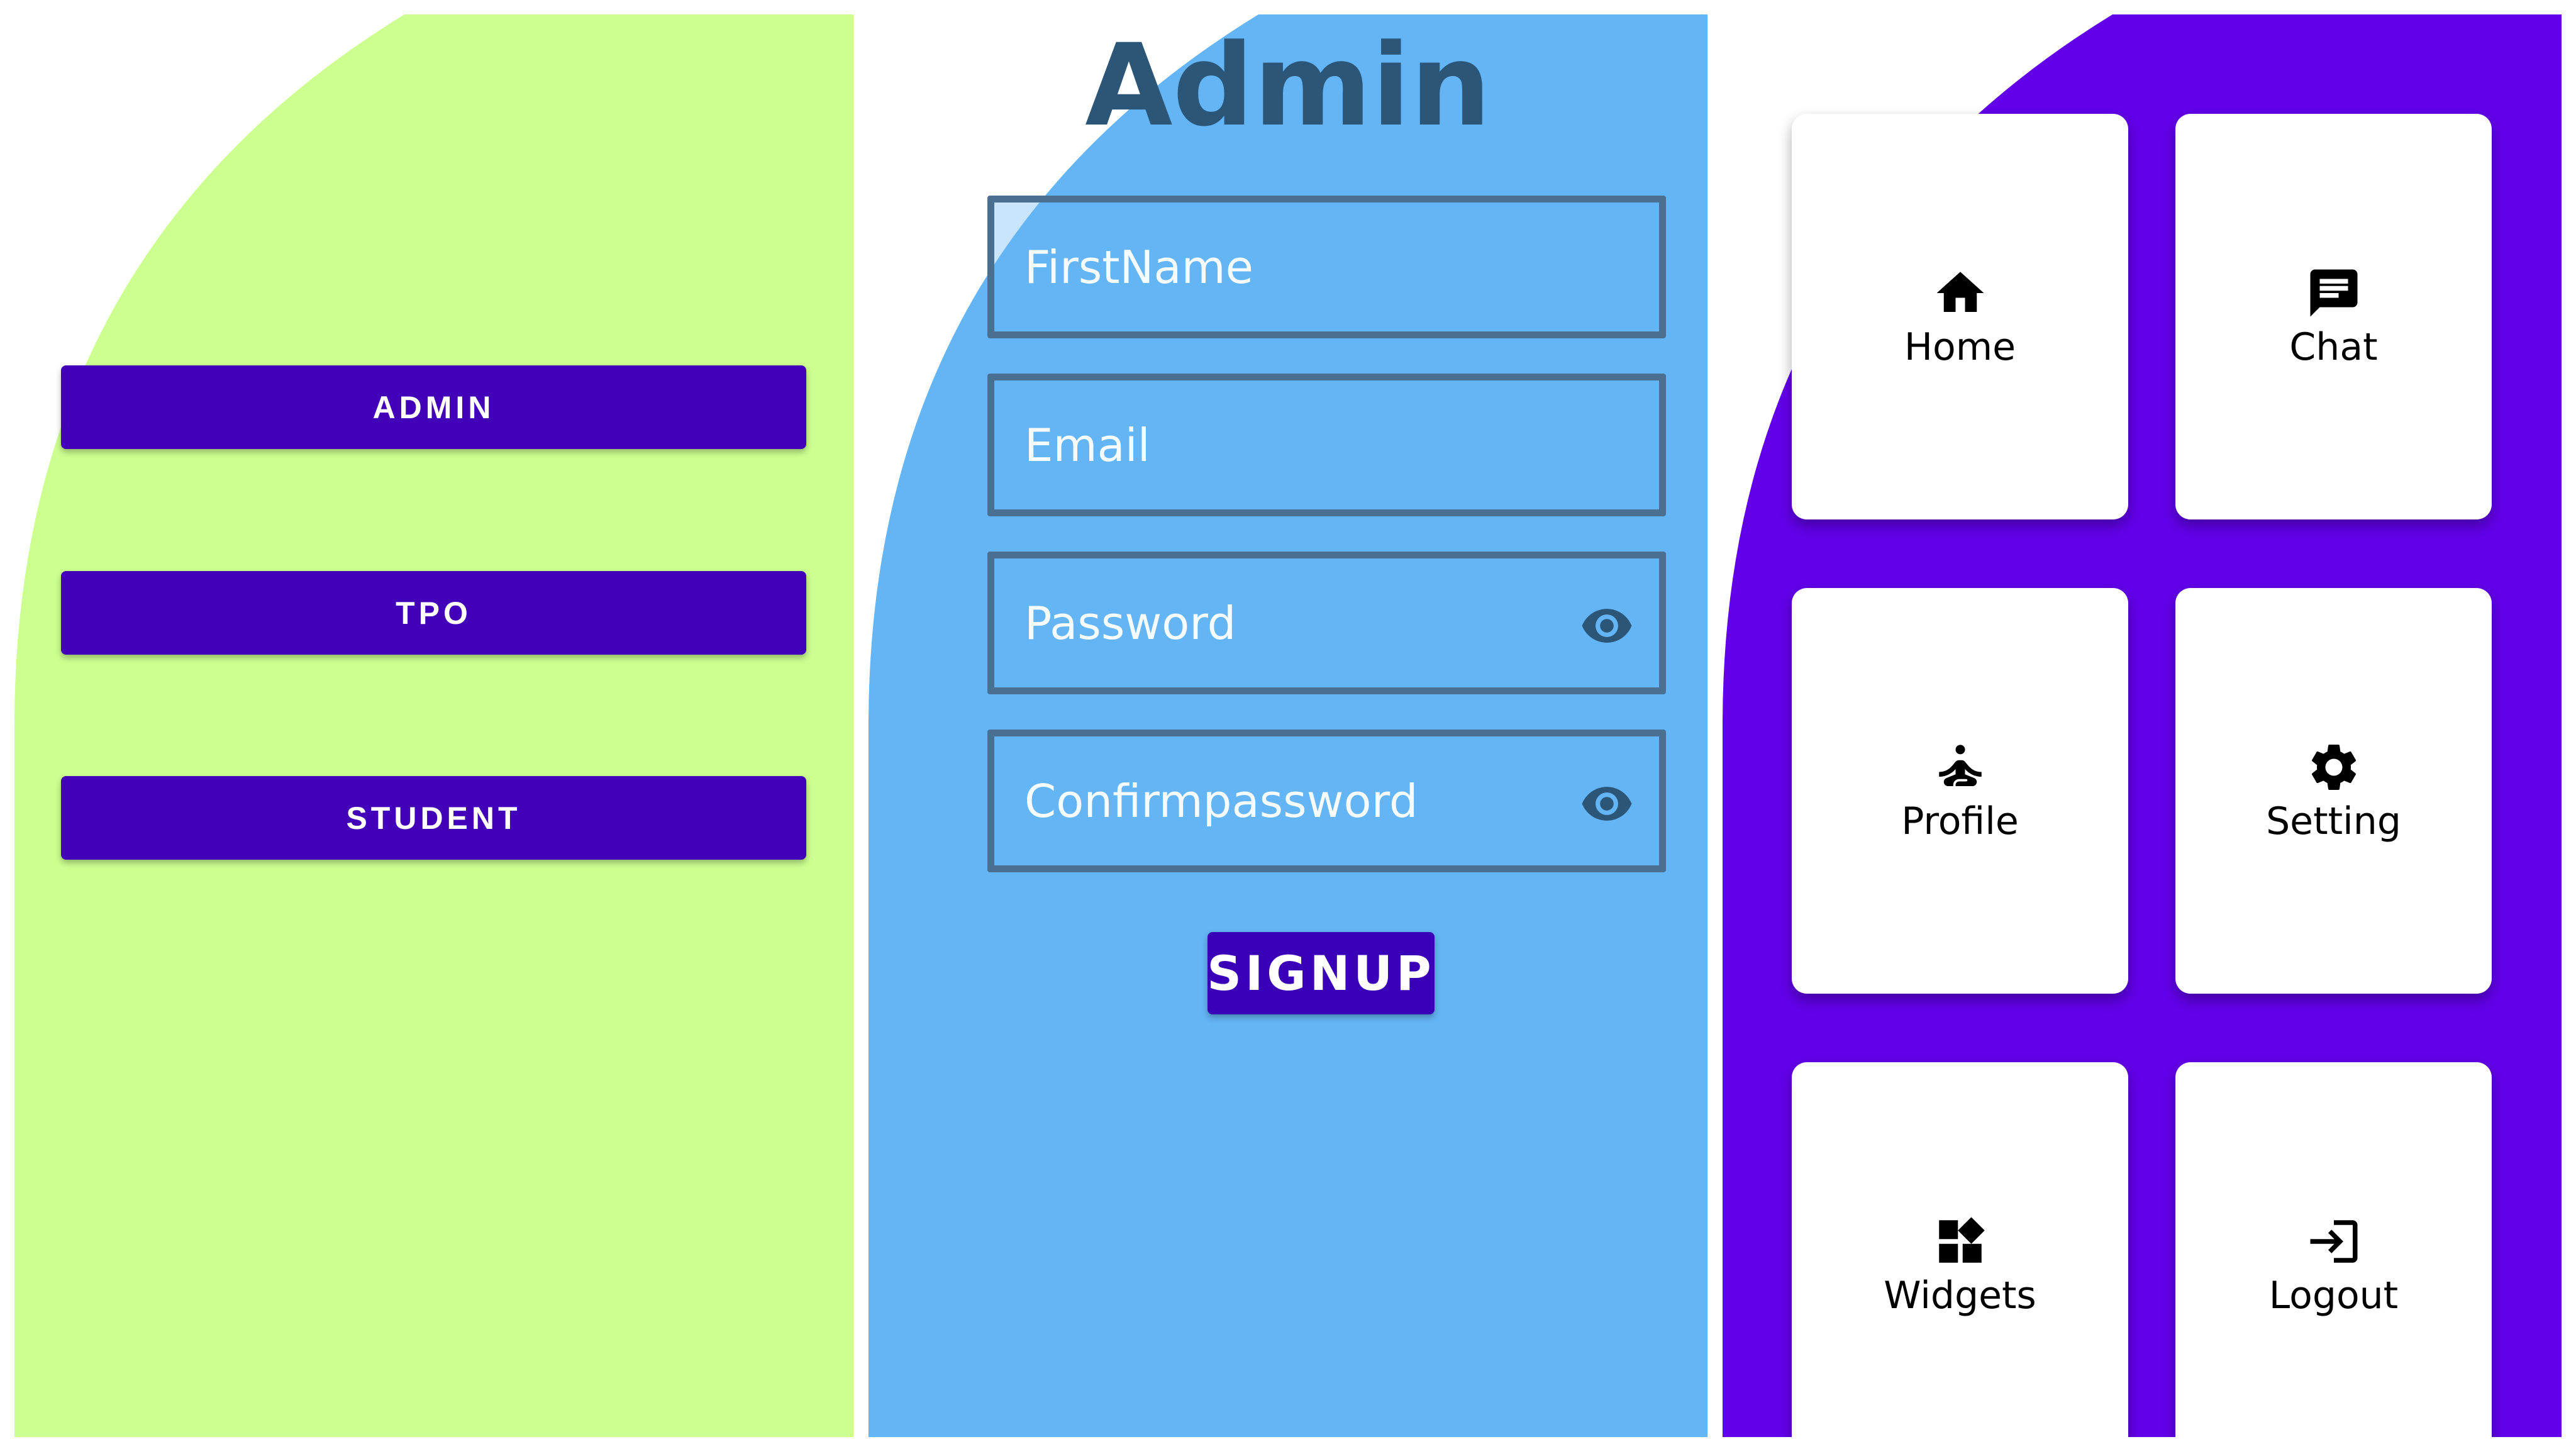 This screenshot has width=2576, height=1449. Describe the element at coordinates (1321, 973) in the screenshot. I see `signup-button: SIGNUP` at that location.